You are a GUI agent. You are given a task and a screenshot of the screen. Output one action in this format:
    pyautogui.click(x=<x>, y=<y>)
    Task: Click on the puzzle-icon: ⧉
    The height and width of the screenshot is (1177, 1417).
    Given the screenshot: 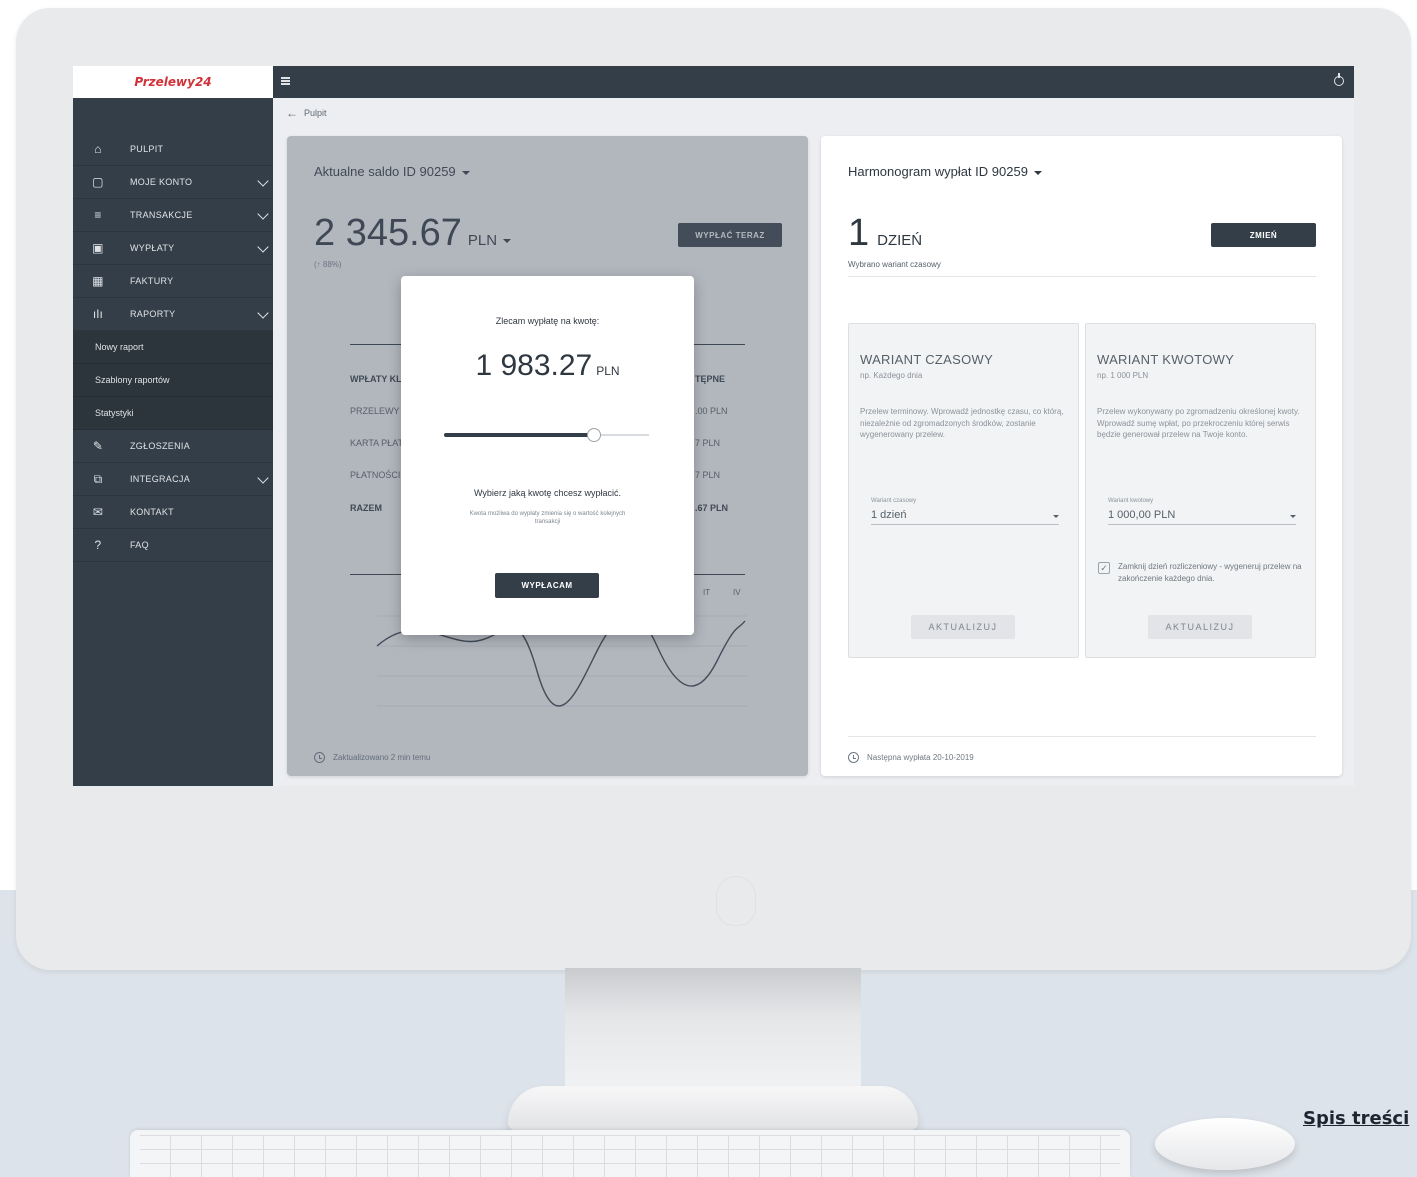 What is the action you would take?
    pyautogui.click(x=98, y=478)
    